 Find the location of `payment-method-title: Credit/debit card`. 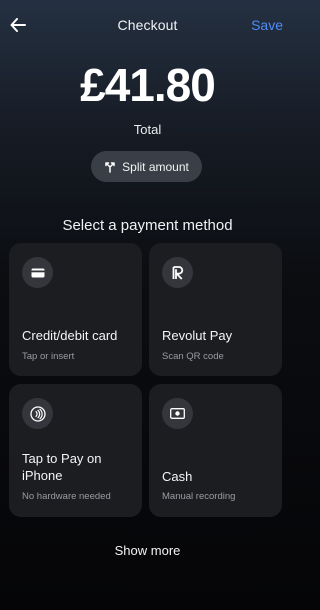

payment-method-title: Credit/debit card is located at coordinates (70, 335).